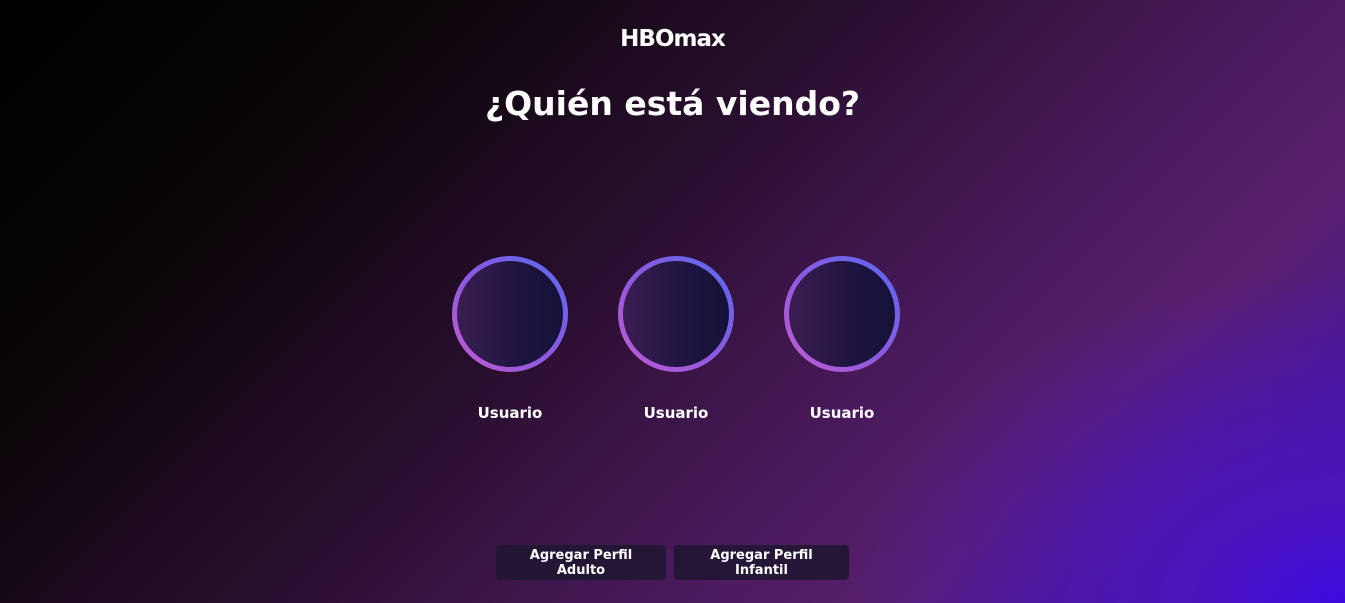  What do you see at coordinates (761, 562) in the screenshot?
I see `add-kids-profile-button: Agregar Perfil Infantil` at bounding box center [761, 562].